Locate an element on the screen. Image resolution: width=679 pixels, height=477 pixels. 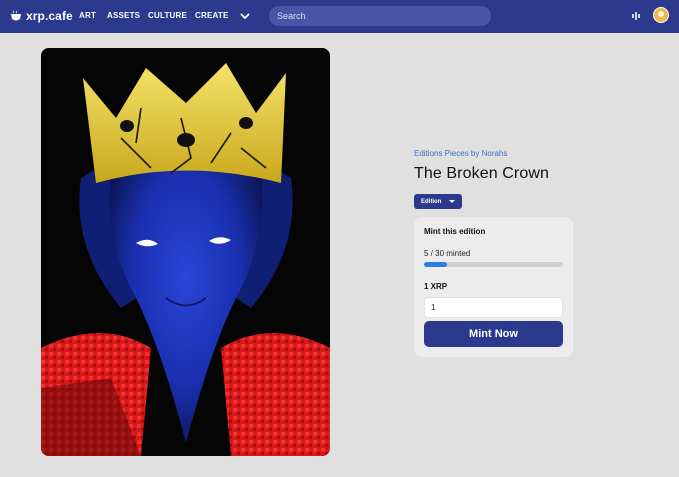
chevron-down-icon is located at coordinates (245, 16).